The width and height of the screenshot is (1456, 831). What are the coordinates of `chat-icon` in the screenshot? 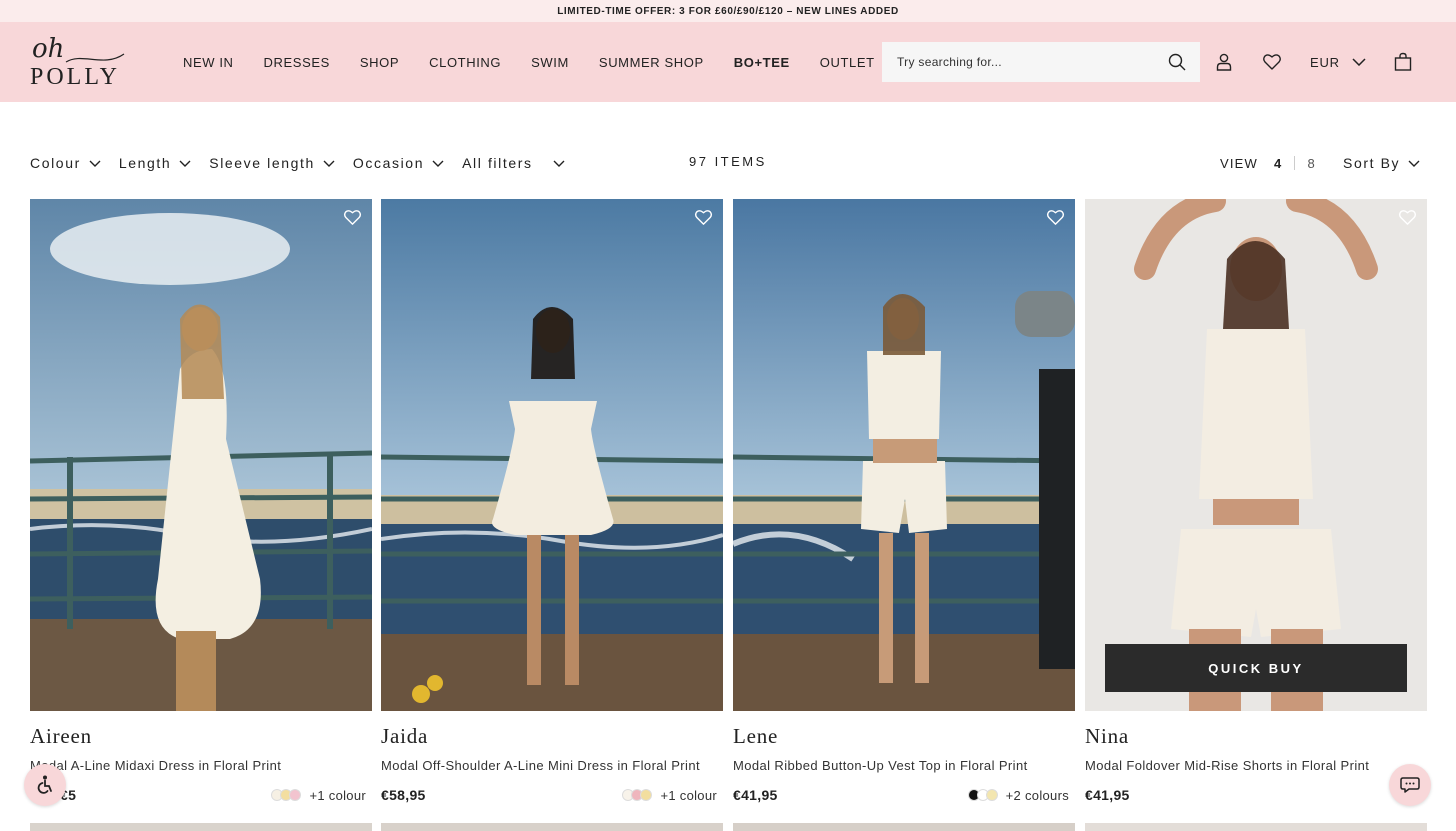 It's located at (1410, 785).